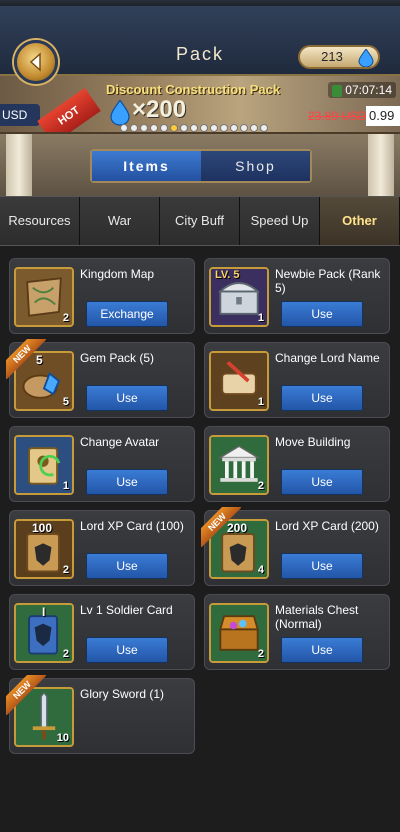  Describe the element at coordinates (200, 38) in the screenshot. I see `header-bar: Pack 213` at that location.